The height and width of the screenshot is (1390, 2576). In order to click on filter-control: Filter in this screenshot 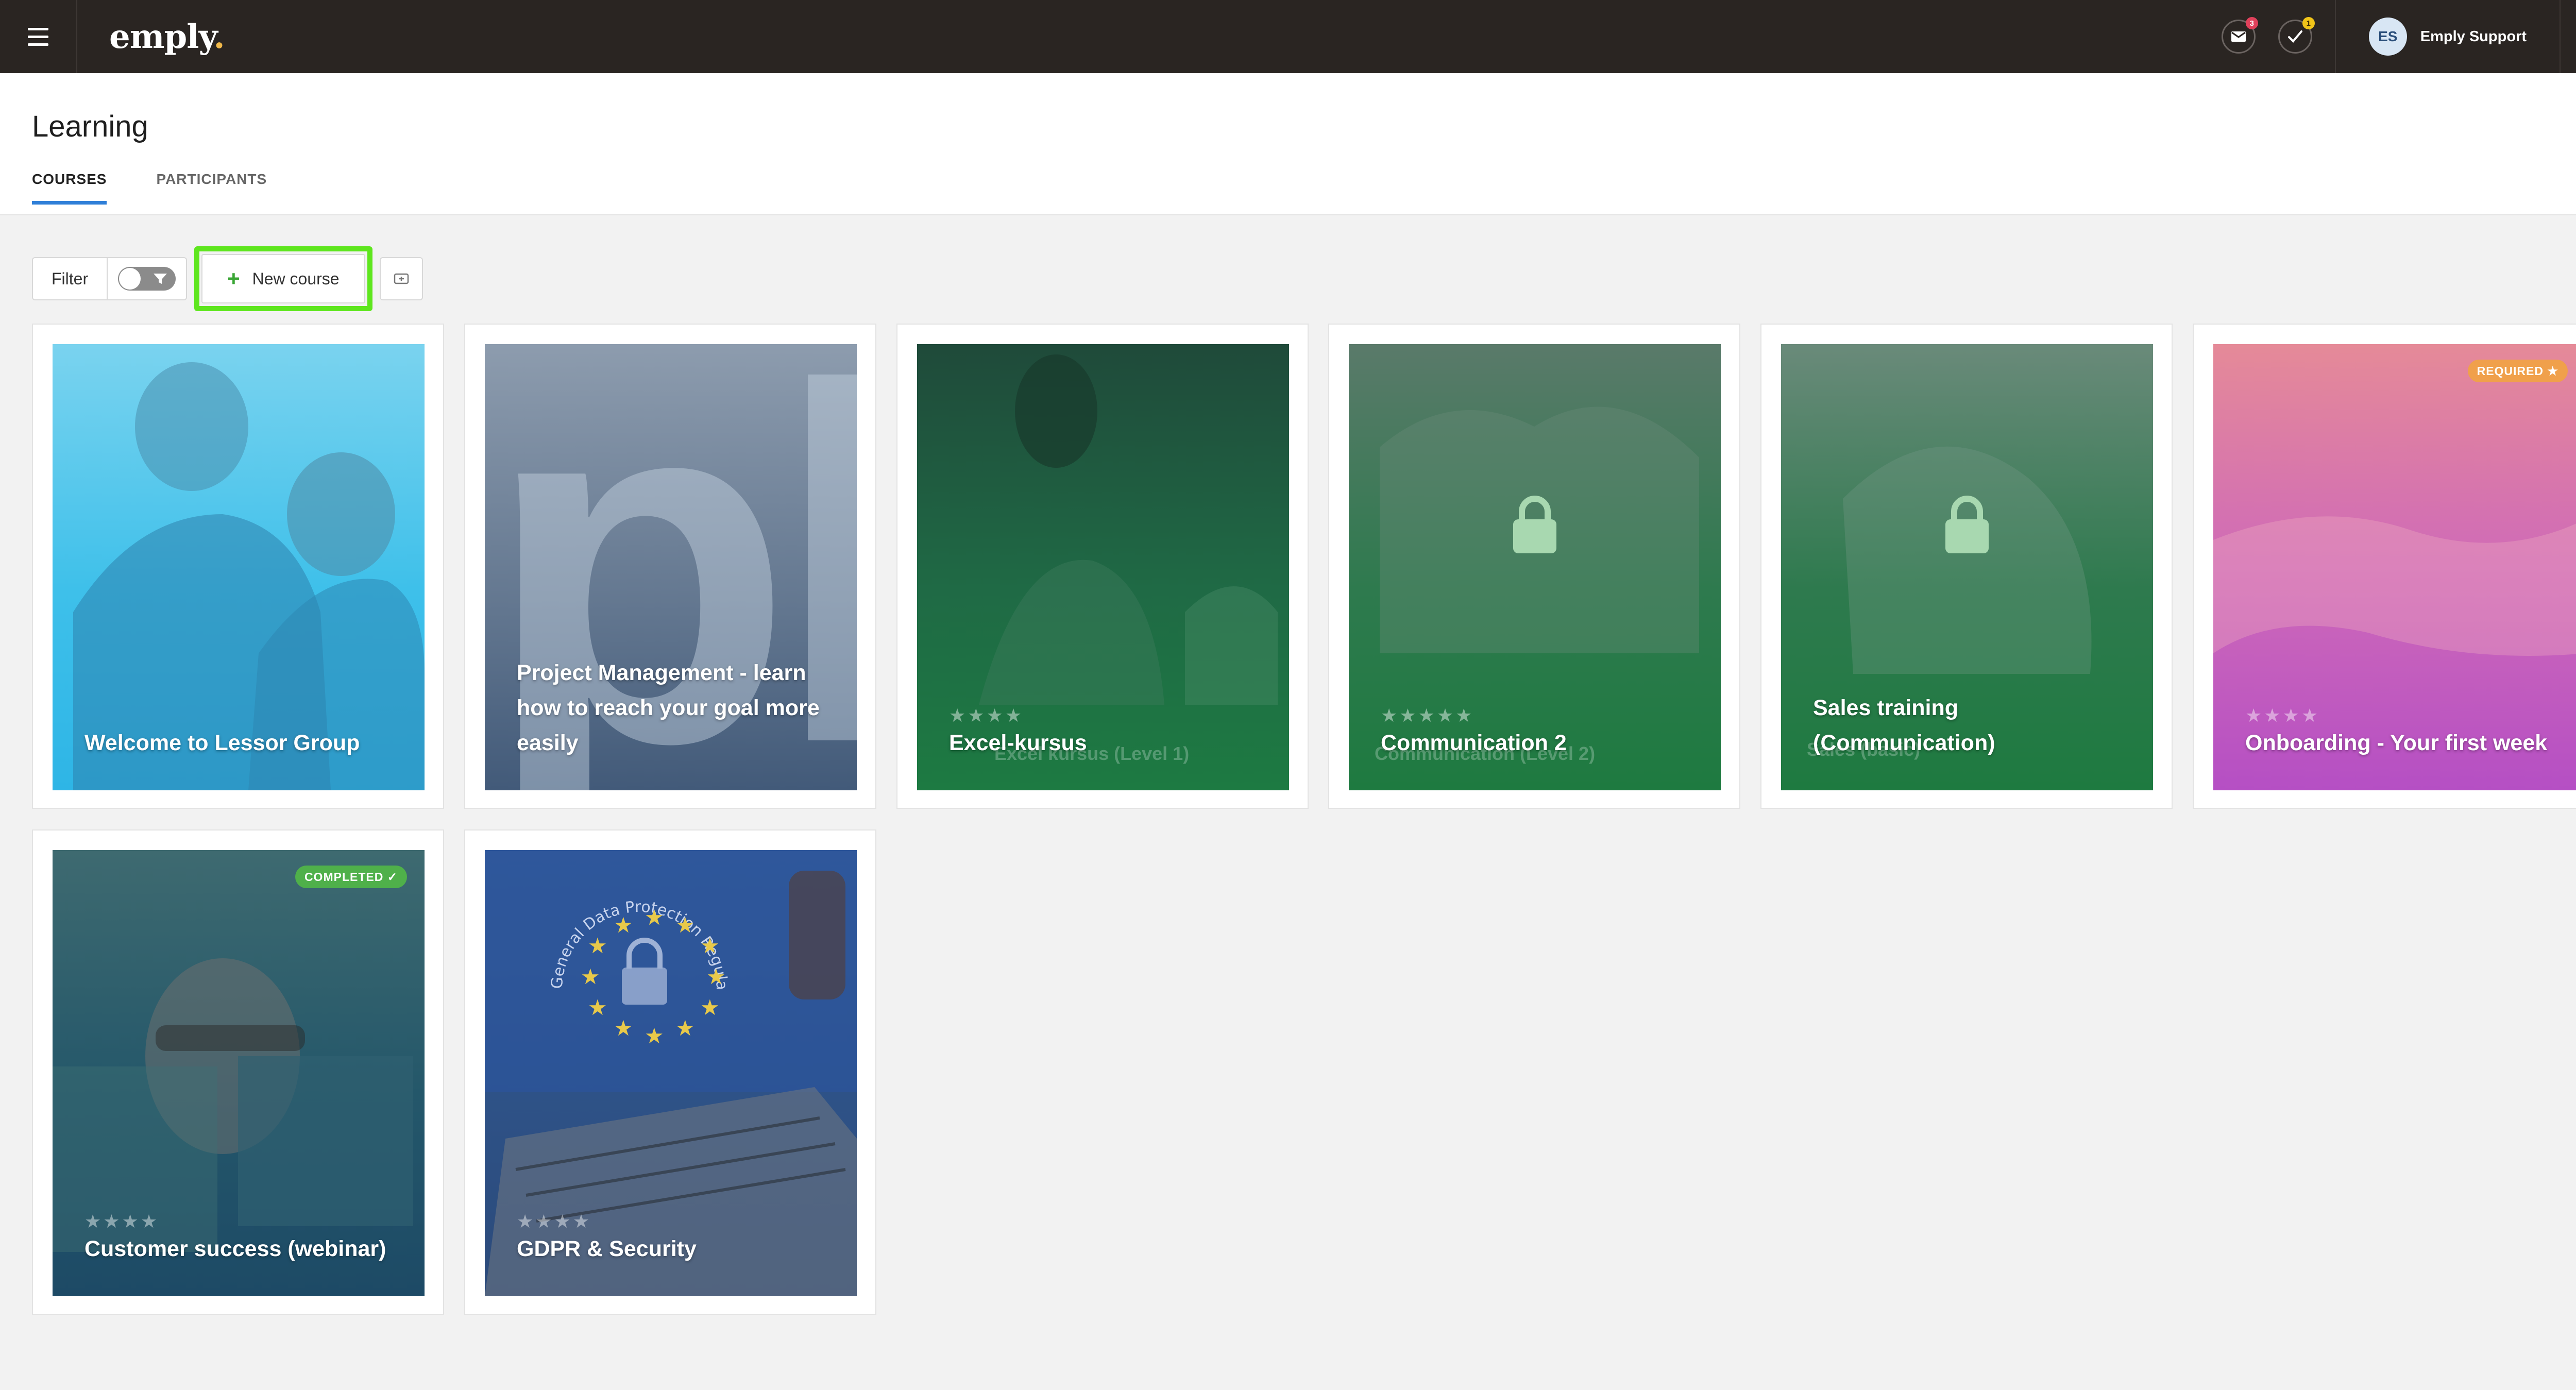, I will do `click(110, 278)`.